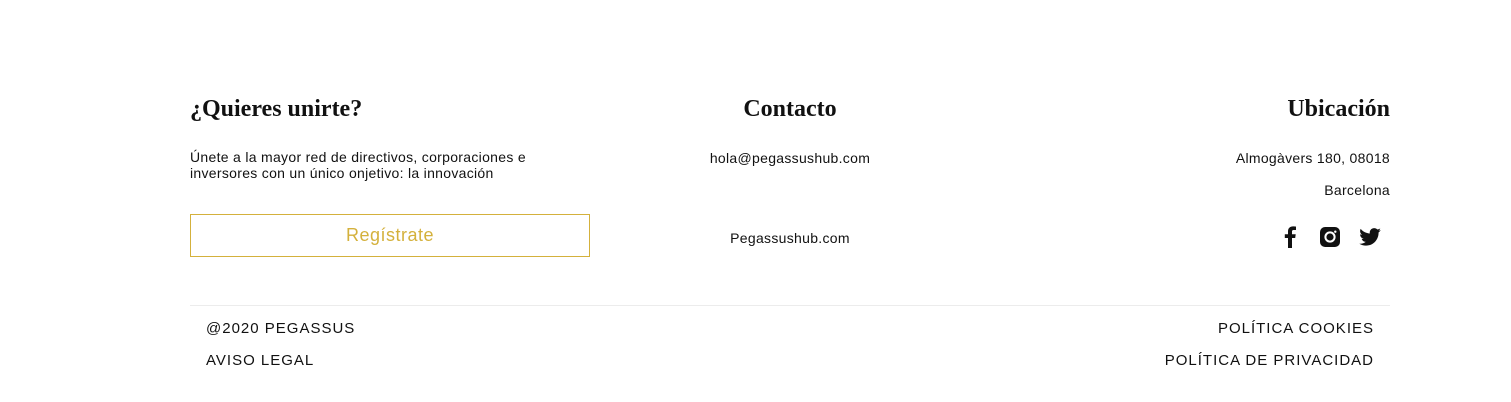 The height and width of the screenshot is (402, 1511). What do you see at coordinates (260, 361) in the screenshot?
I see `legal-notice-link: AVISO LEGAL` at bounding box center [260, 361].